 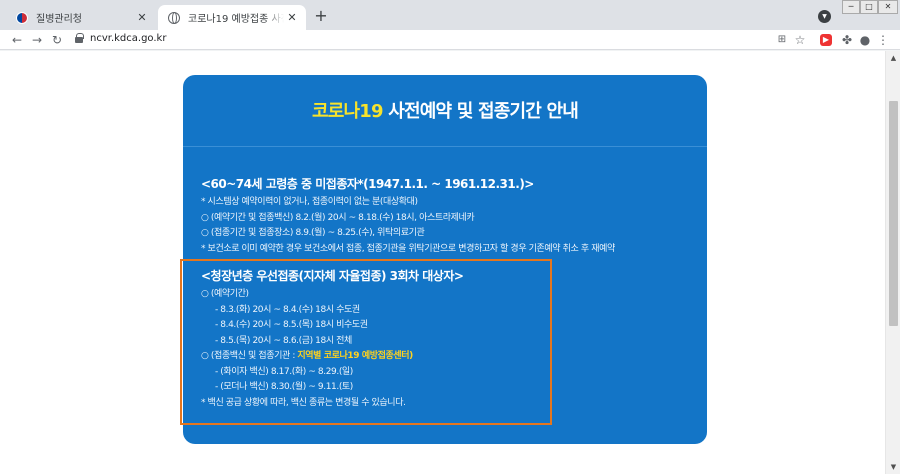 What do you see at coordinates (366, 342) in the screenshot?
I see `callout-box` at bounding box center [366, 342].